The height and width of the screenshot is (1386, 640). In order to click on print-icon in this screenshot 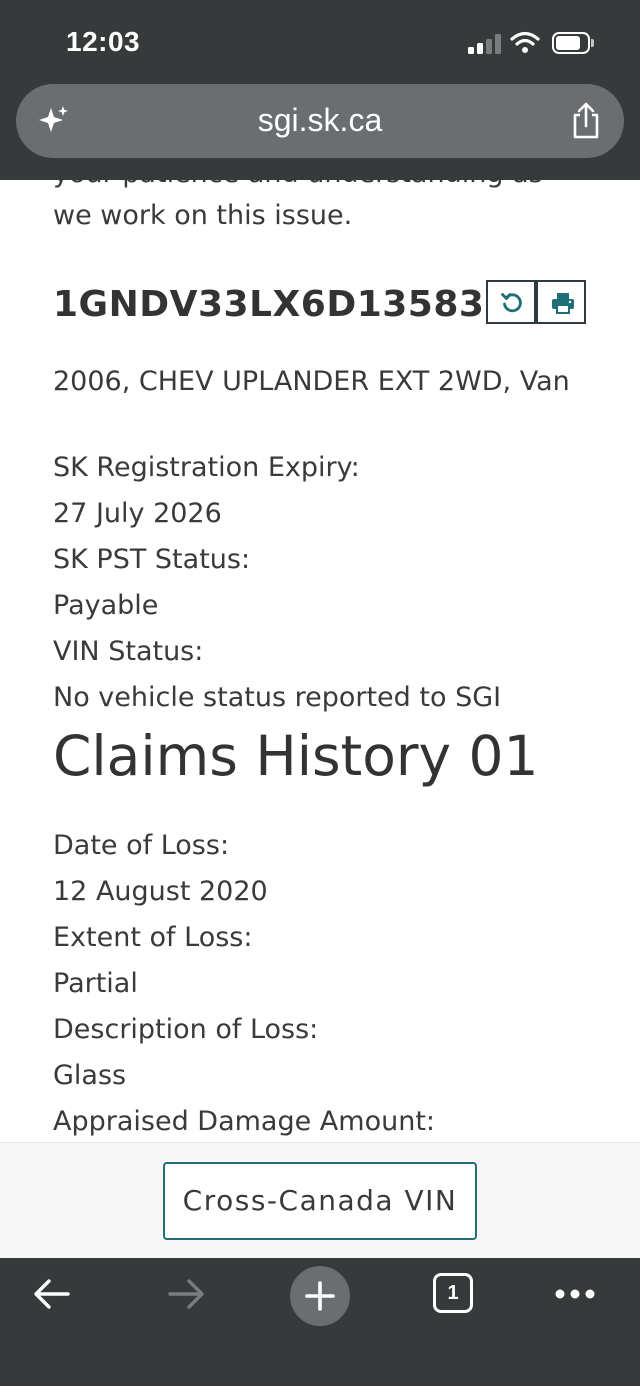, I will do `click(563, 303)`.